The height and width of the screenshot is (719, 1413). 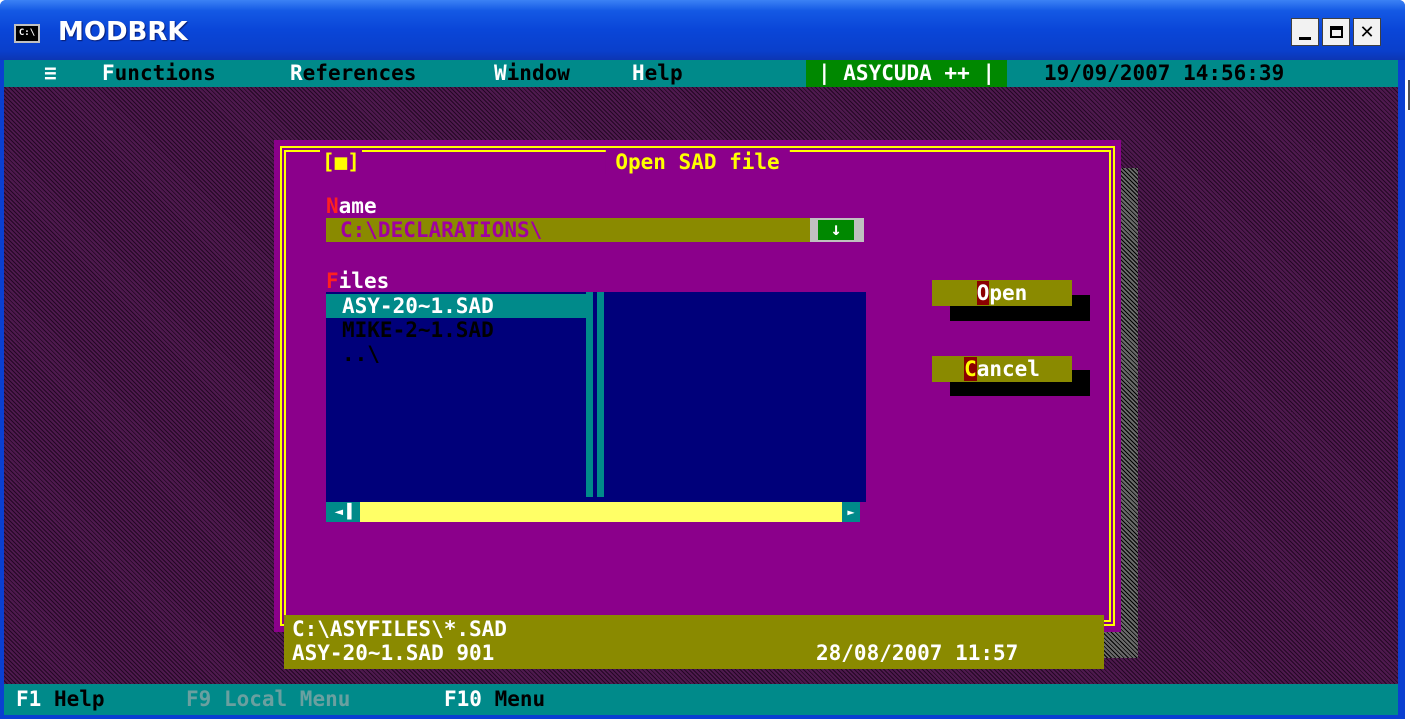 What do you see at coordinates (353, 73) in the screenshot?
I see `menu-references: References` at bounding box center [353, 73].